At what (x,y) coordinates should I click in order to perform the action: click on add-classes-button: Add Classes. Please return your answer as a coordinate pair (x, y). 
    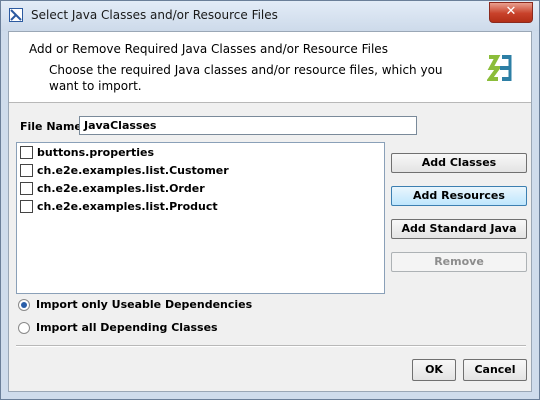
    Looking at the image, I should click on (459, 163).